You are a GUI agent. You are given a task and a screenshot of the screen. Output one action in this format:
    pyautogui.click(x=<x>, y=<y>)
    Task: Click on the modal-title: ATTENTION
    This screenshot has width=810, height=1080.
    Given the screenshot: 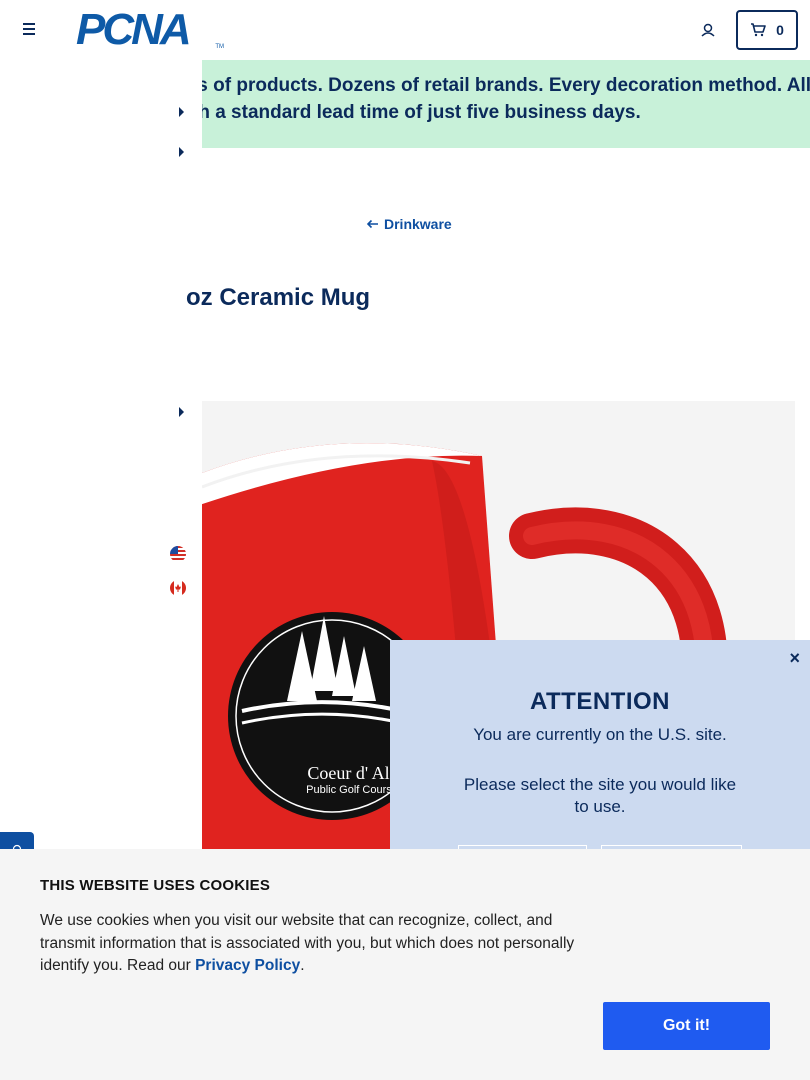 What is the action you would take?
    pyautogui.click(x=600, y=701)
    